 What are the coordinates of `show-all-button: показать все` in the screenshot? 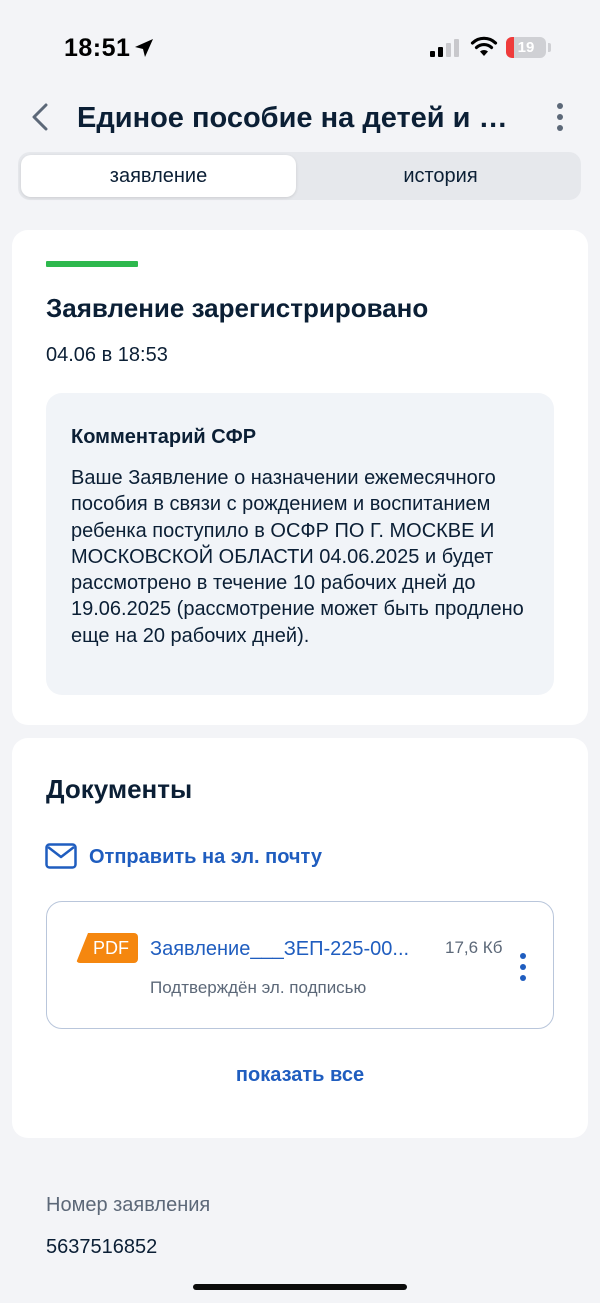 It's located at (300, 1075).